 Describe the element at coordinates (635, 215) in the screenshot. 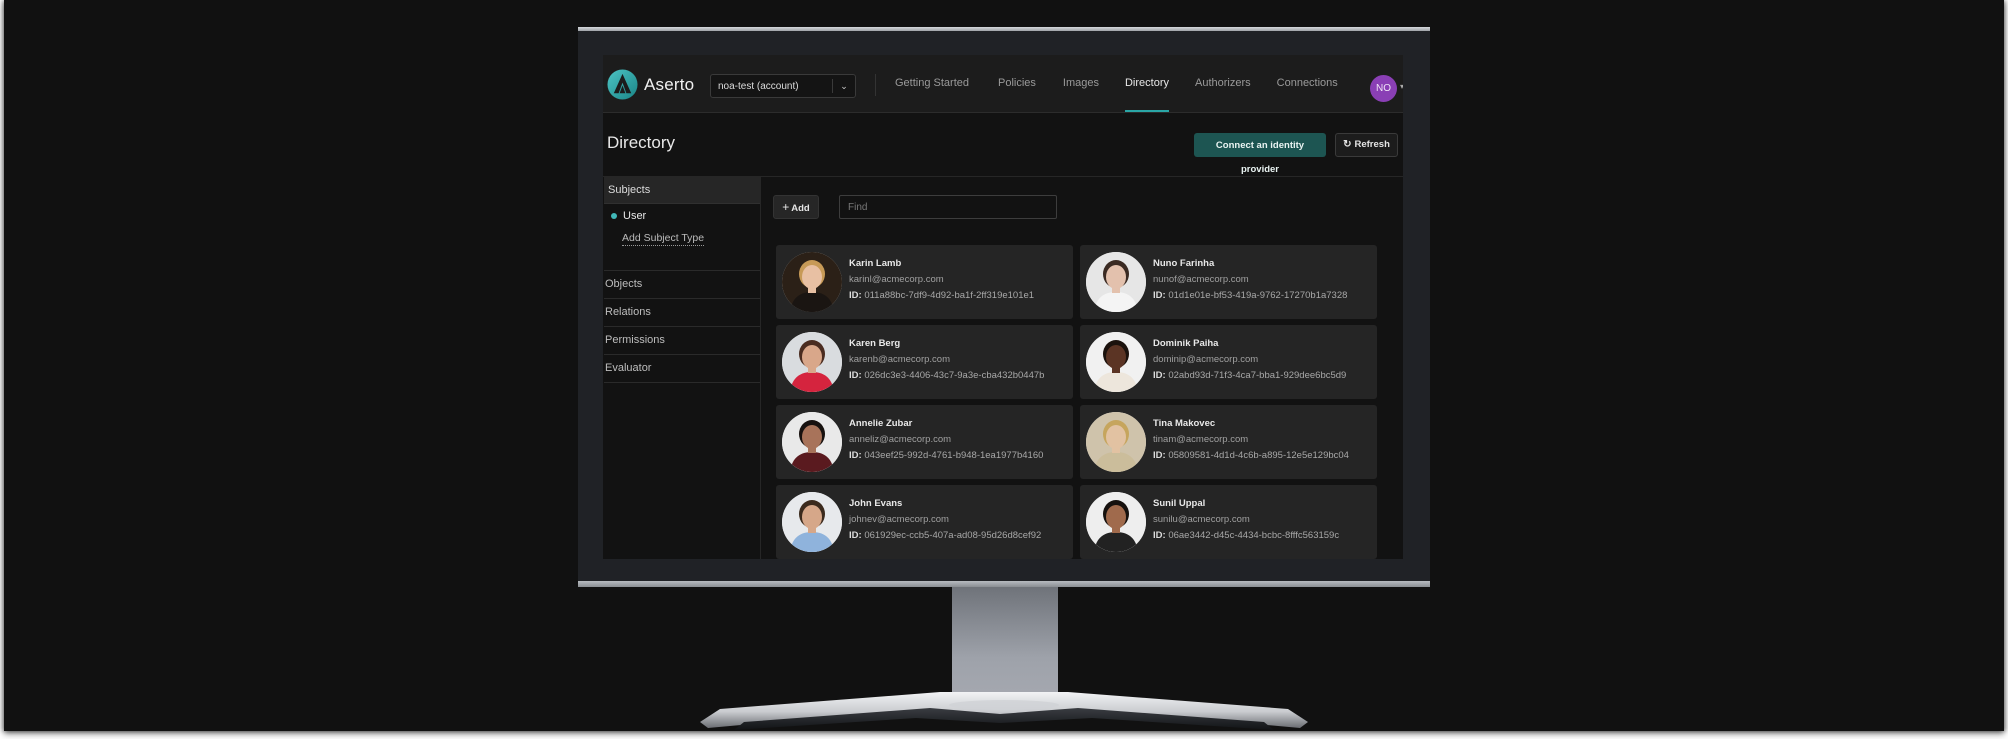

I see `sidebar-item-label: User` at that location.